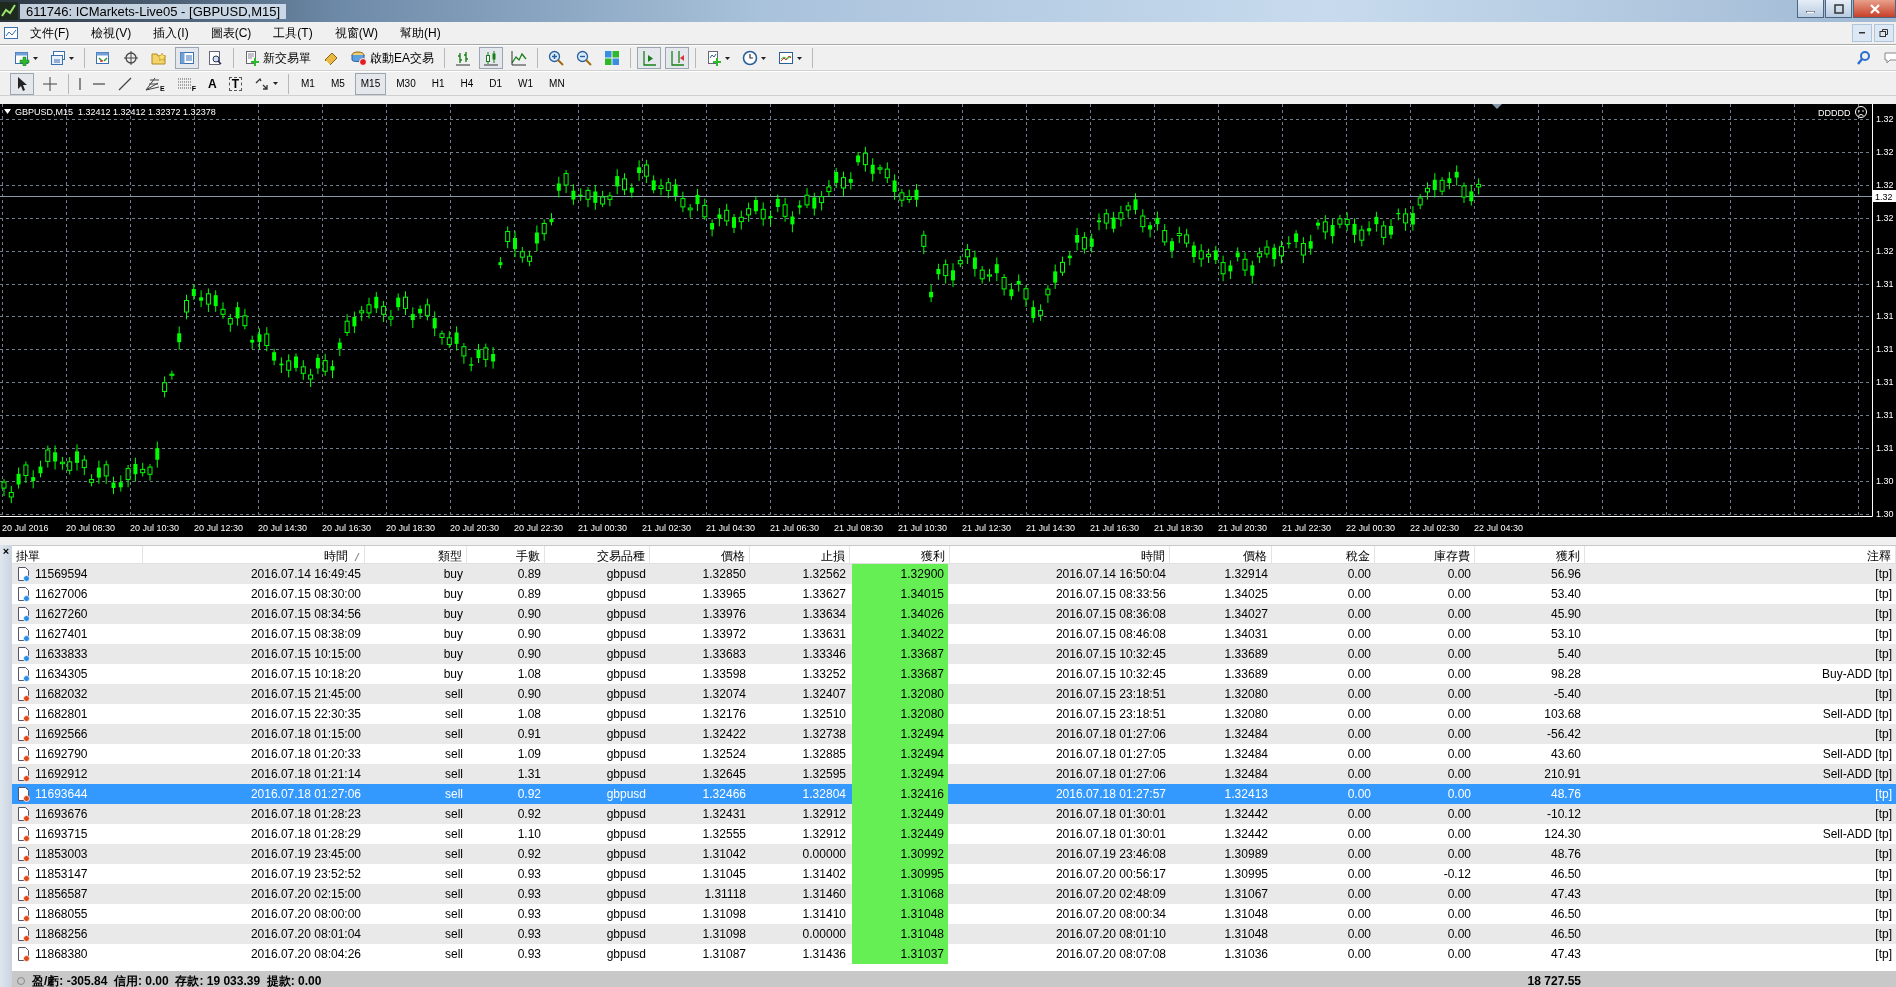 This screenshot has height=987, width=1896. What do you see at coordinates (900, 854) in the screenshot?
I see `table-cell: 1.30992` at bounding box center [900, 854].